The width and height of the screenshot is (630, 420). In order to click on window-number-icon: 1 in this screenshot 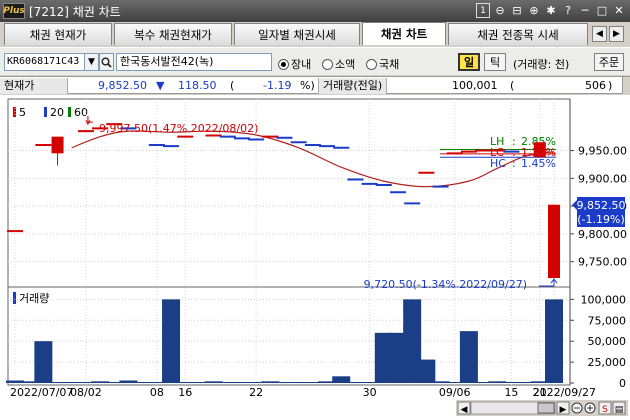, I will do `click(483, 10)`.